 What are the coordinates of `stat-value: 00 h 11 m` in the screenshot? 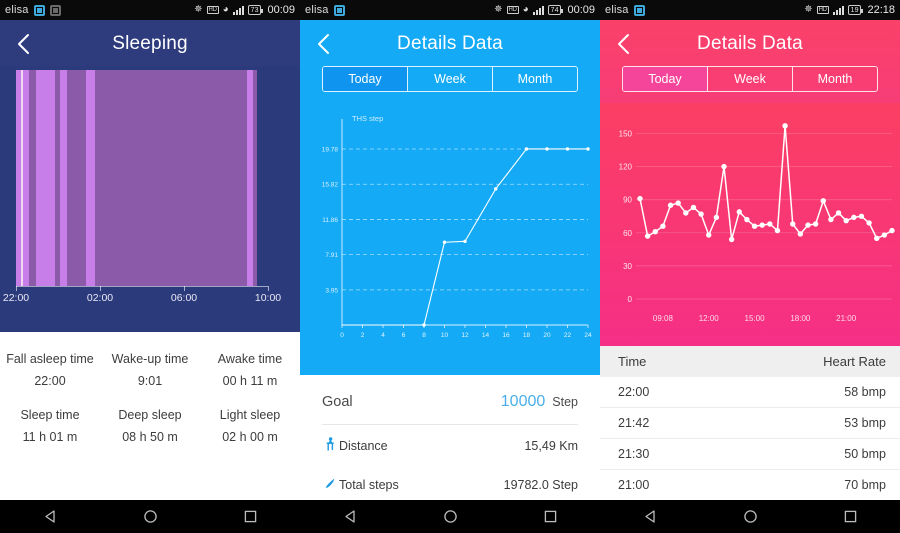 It's located at (250, 381).